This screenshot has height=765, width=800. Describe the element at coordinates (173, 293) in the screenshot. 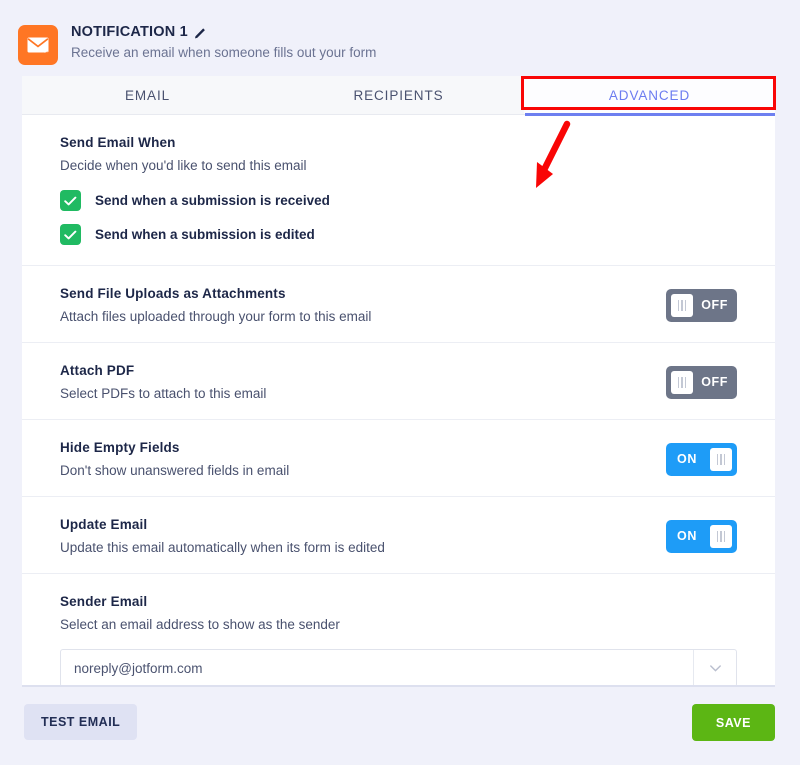

I see `section-title: Send File Uploads as Attachments` at that location.